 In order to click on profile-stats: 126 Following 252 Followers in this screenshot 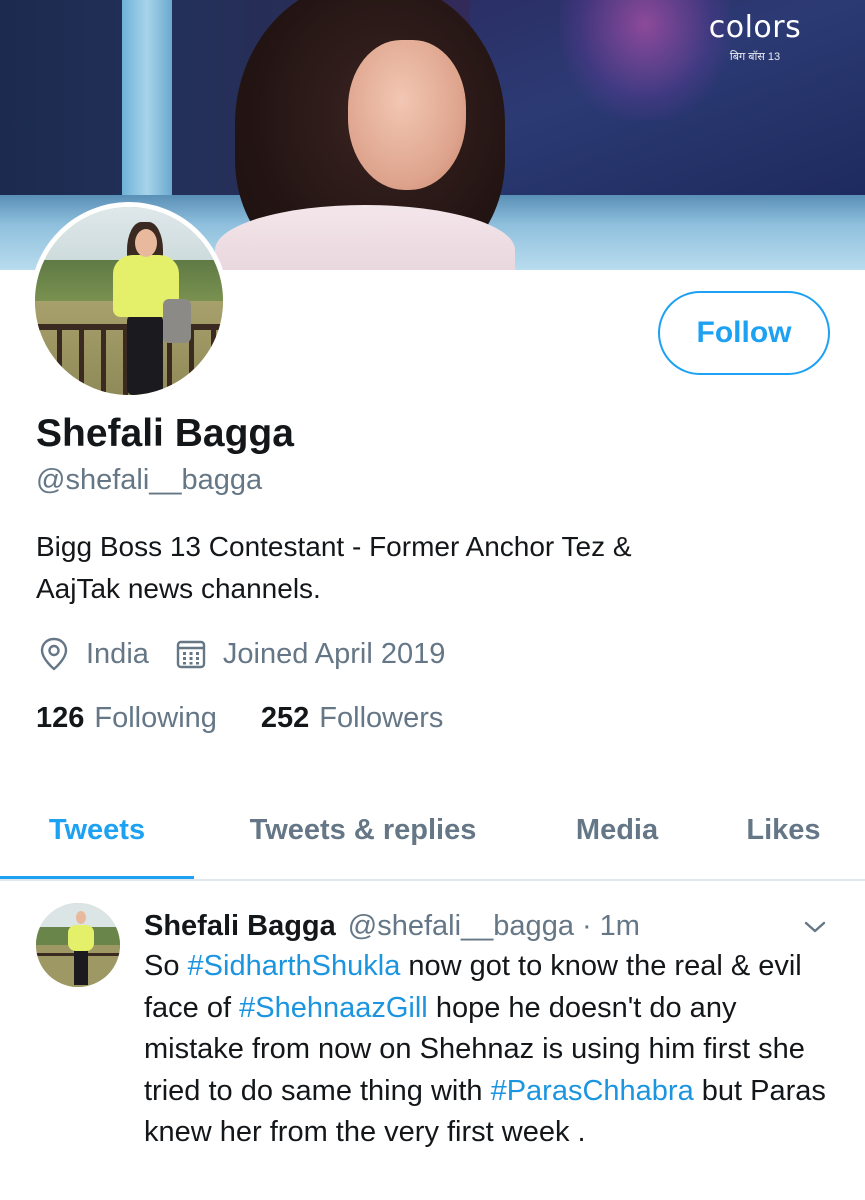, I will do `click(261, 718)`.